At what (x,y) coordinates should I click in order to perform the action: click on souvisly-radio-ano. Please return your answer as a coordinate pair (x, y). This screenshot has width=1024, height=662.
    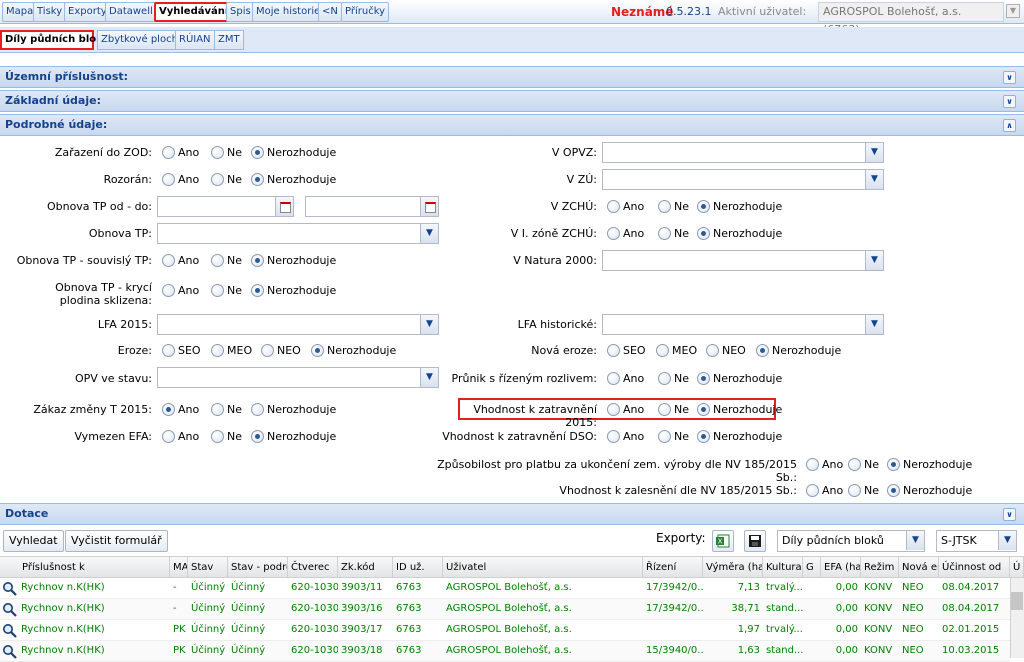
    Looking at the image, I should click on (168, 260).